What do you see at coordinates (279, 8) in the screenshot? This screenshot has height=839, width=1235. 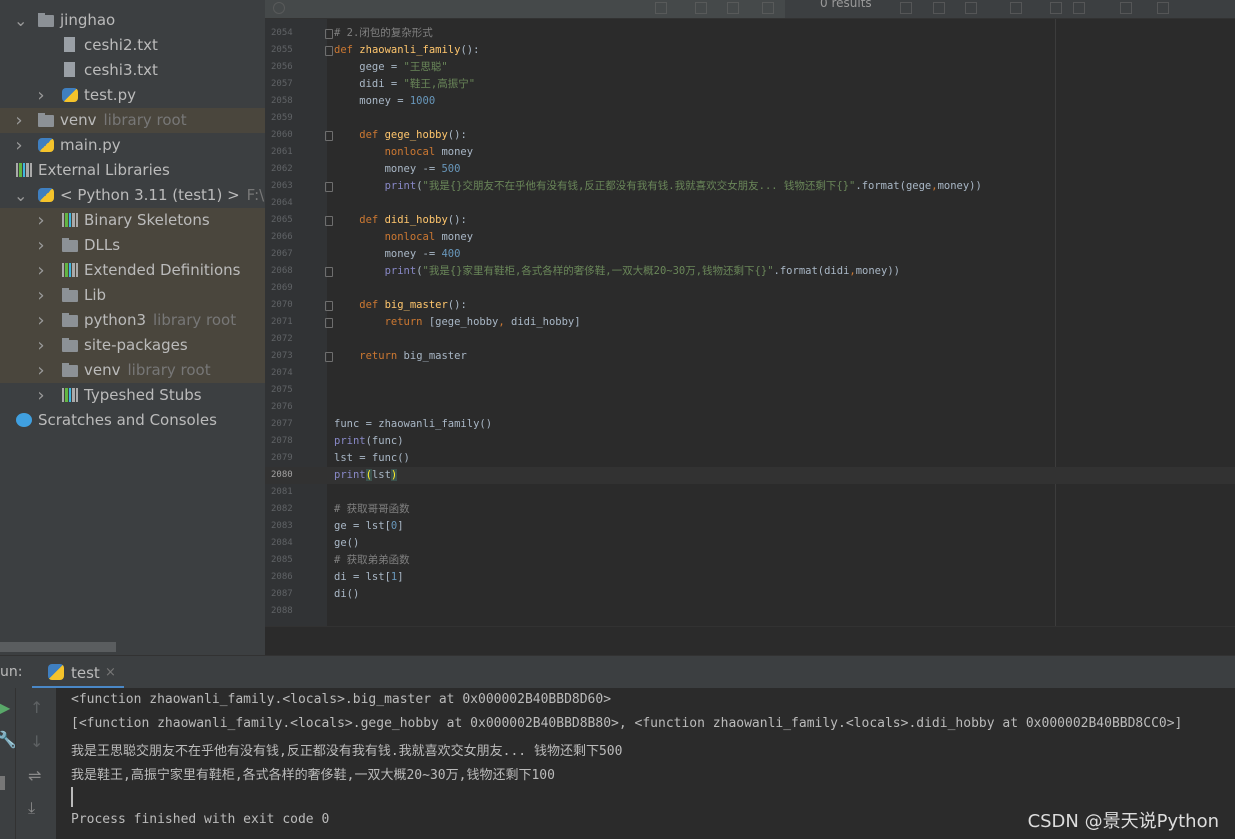 I see `search-icon` at bounding box center [279, 8].